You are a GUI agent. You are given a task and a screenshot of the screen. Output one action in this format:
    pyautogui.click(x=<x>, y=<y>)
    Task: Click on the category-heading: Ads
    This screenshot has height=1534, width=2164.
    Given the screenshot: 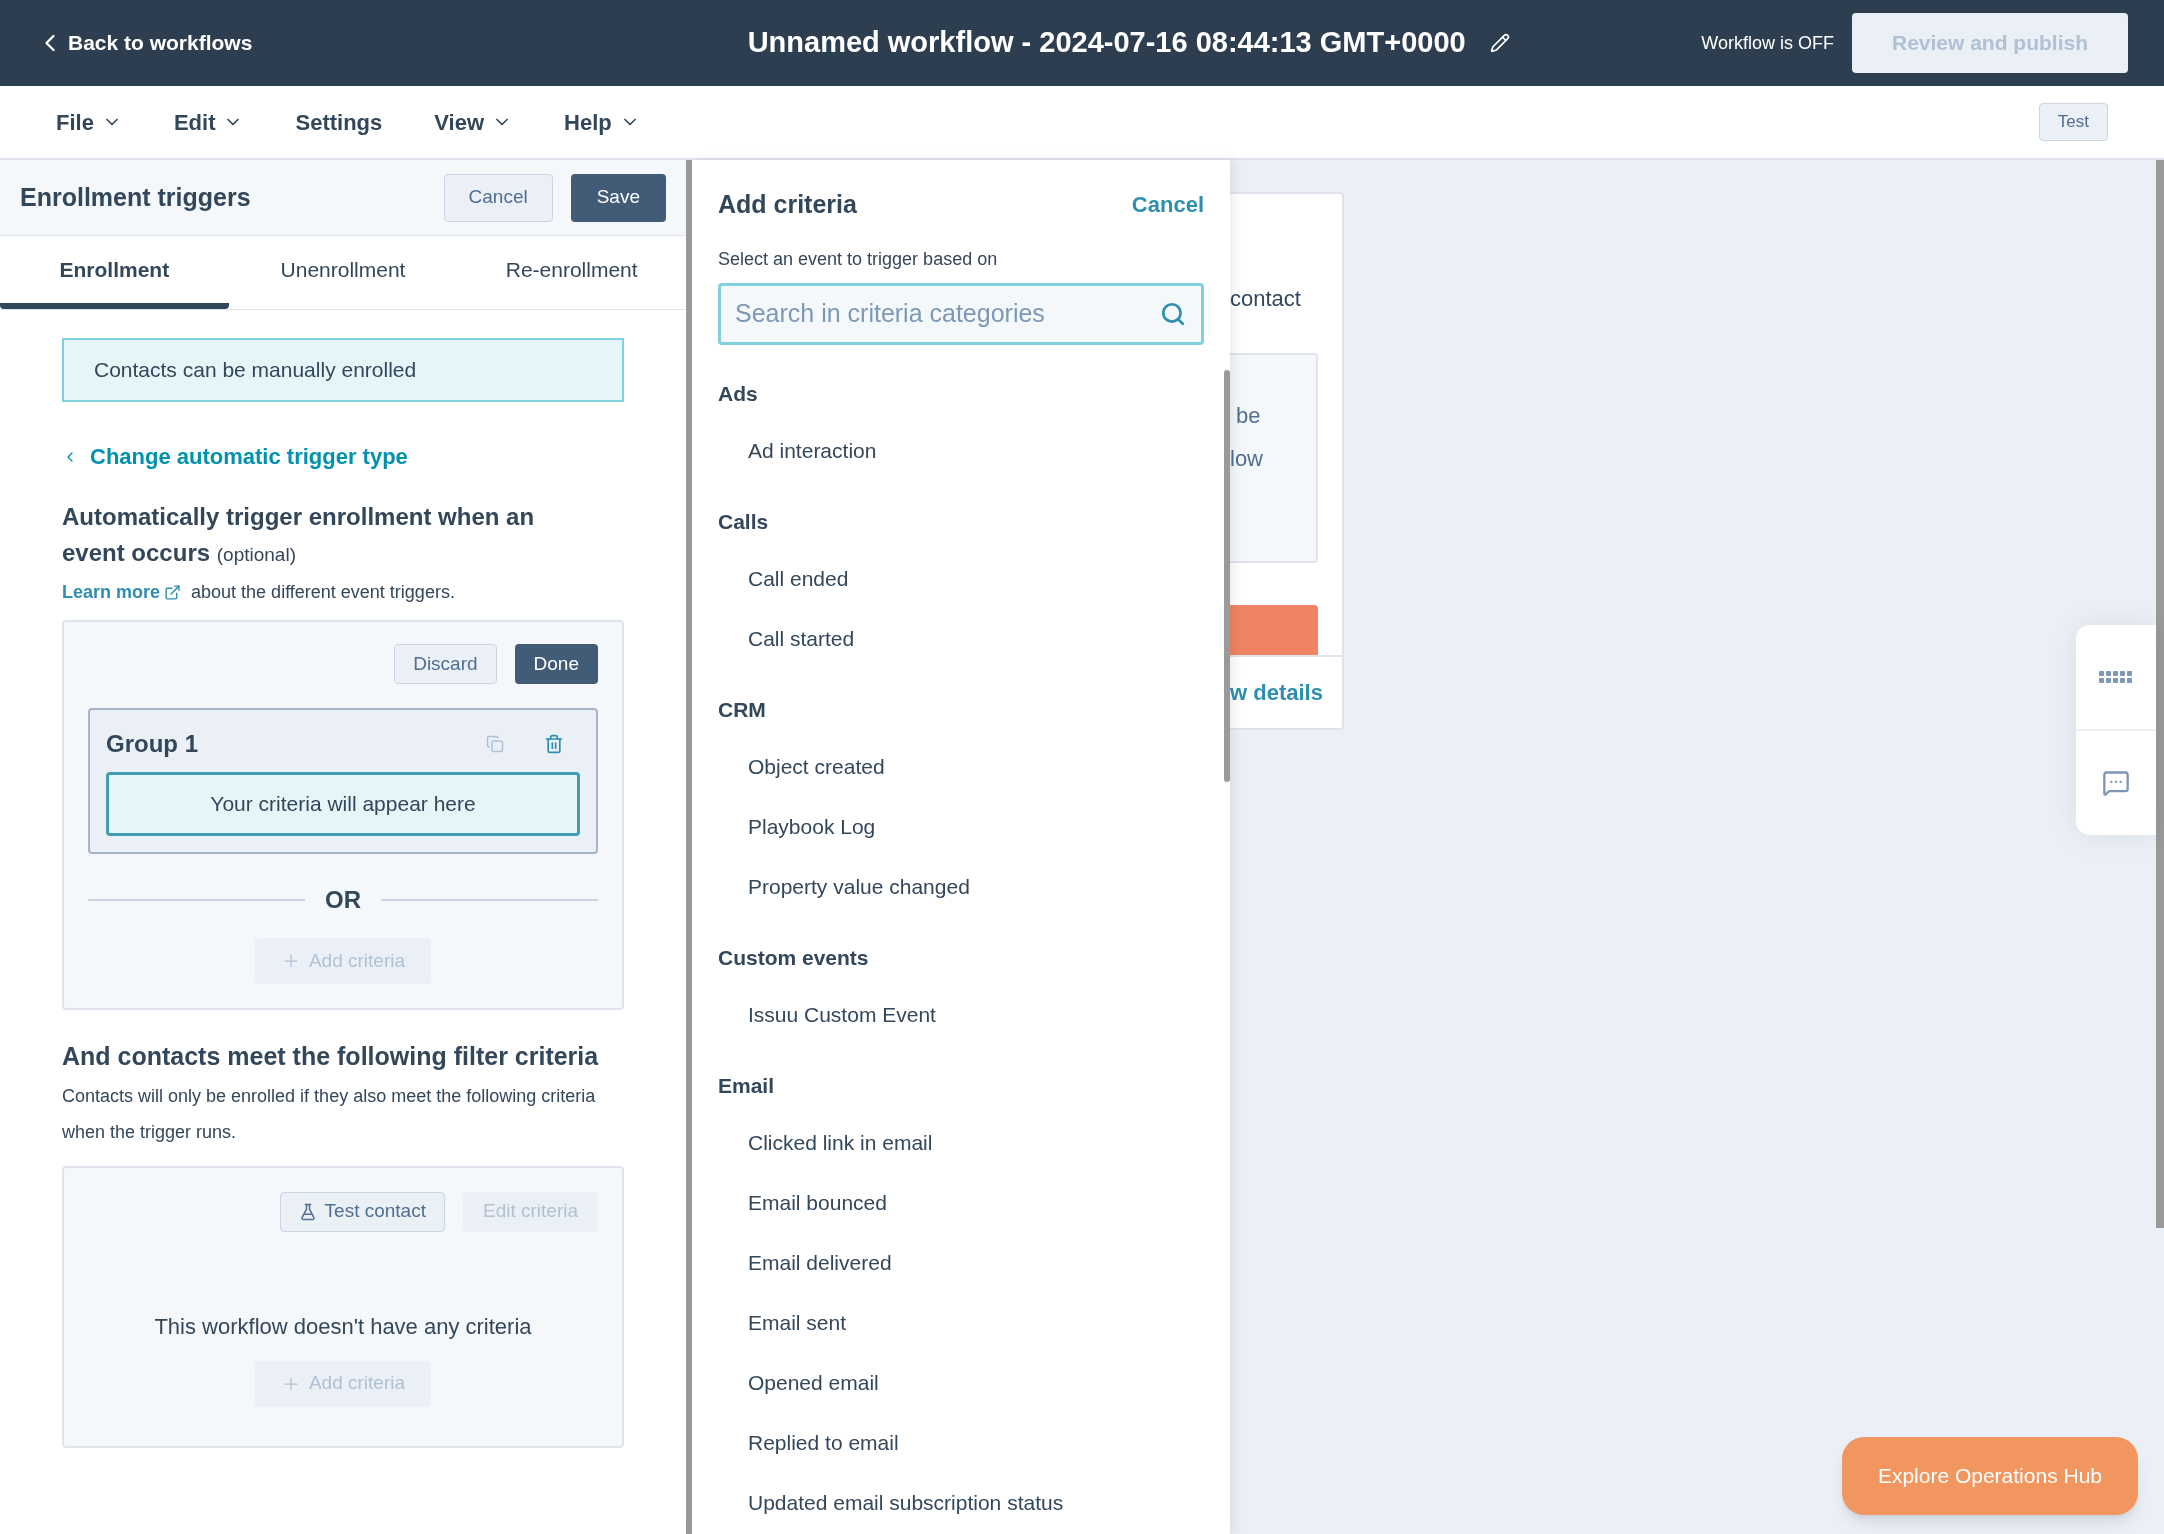 What is the action you would take?
    pyautogui.click(x=738, y=393)
    